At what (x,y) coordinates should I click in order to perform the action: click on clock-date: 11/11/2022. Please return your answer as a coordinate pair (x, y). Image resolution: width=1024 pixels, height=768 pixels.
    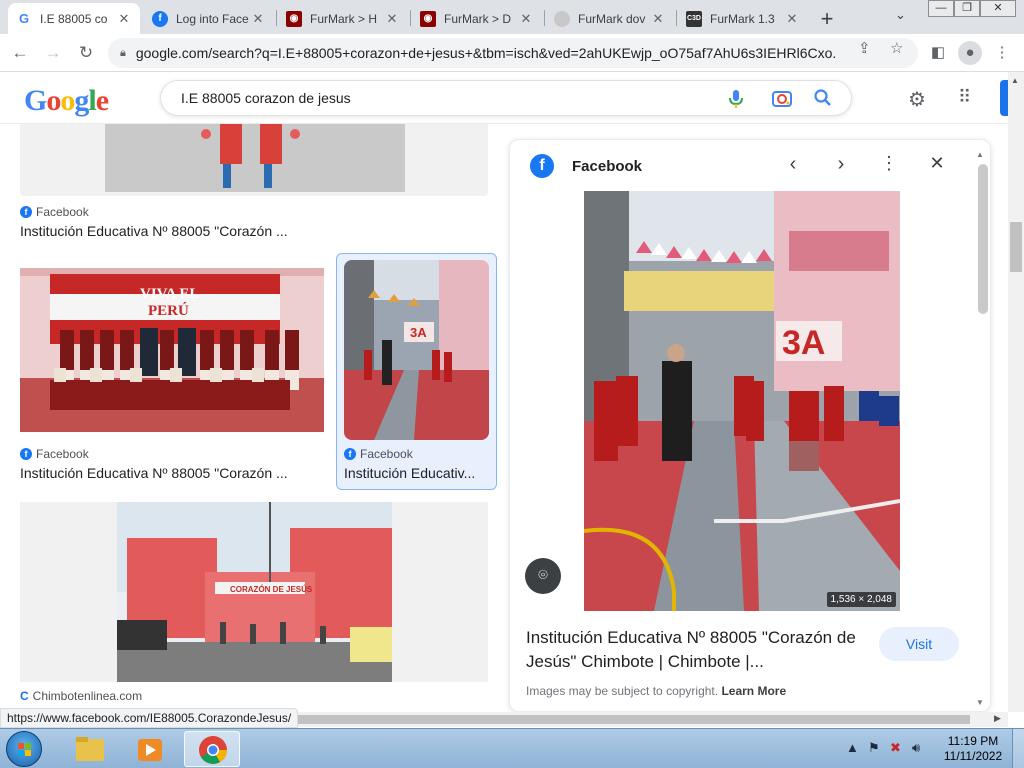
    Looking at the image, I should click on (973, 756).